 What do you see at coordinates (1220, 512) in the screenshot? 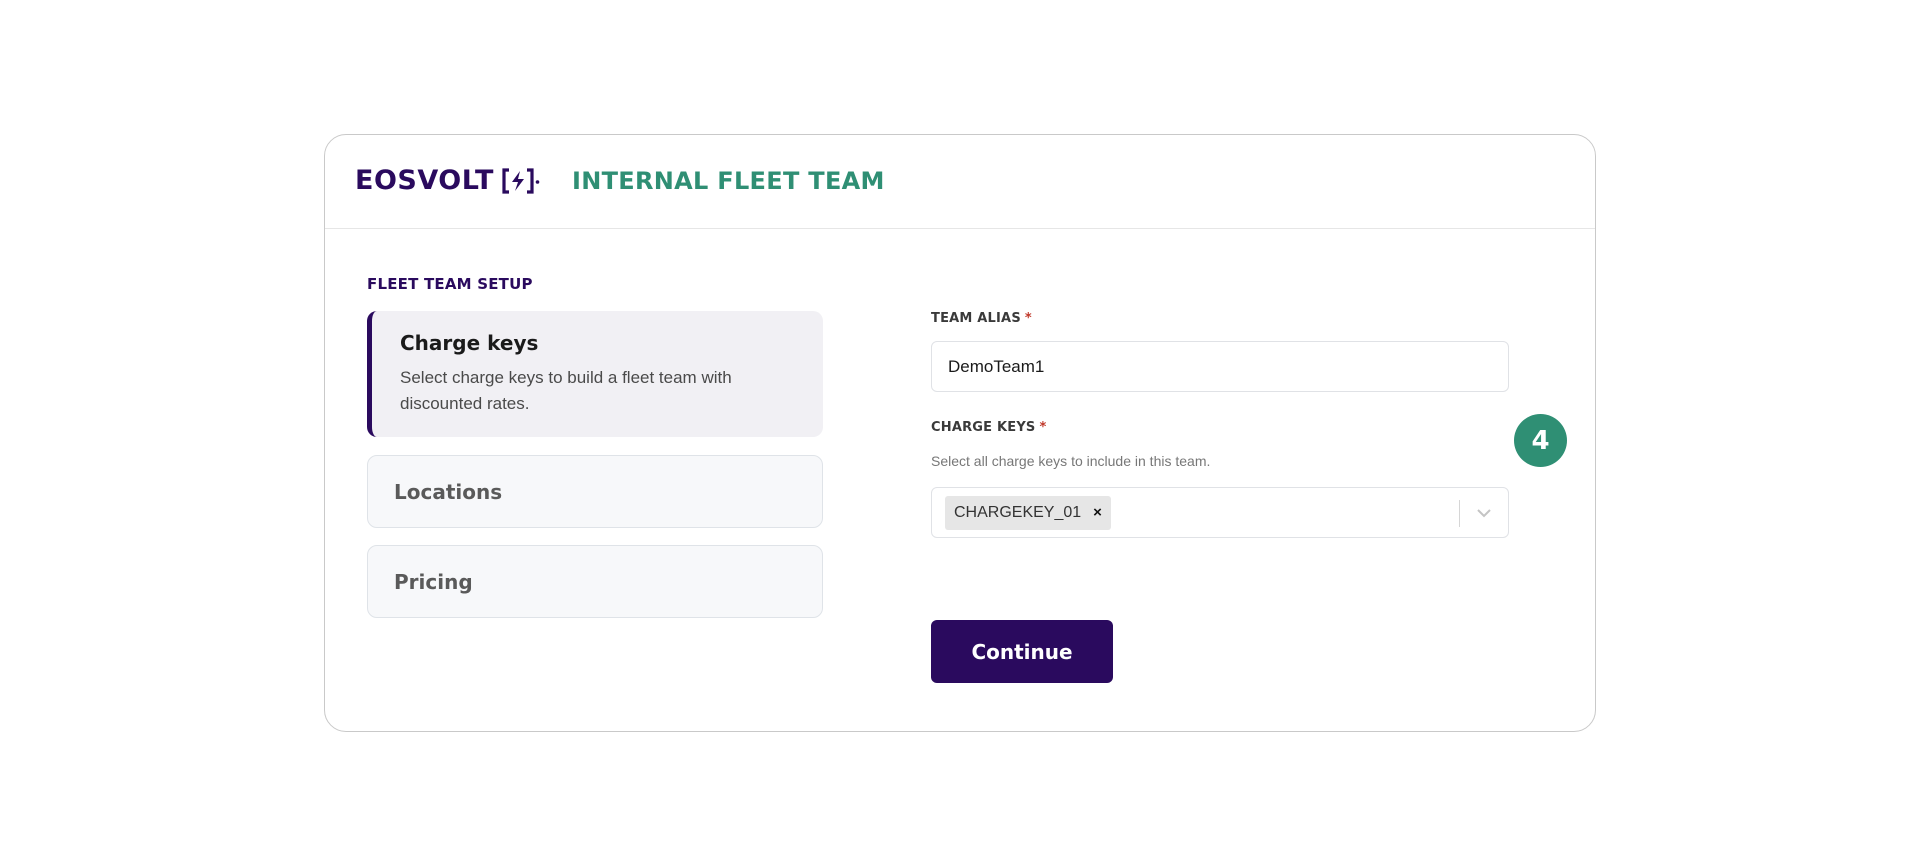
I see `charge-keys-select: CHARGEKEY_01 ×` at bounding box center [1220, 512].